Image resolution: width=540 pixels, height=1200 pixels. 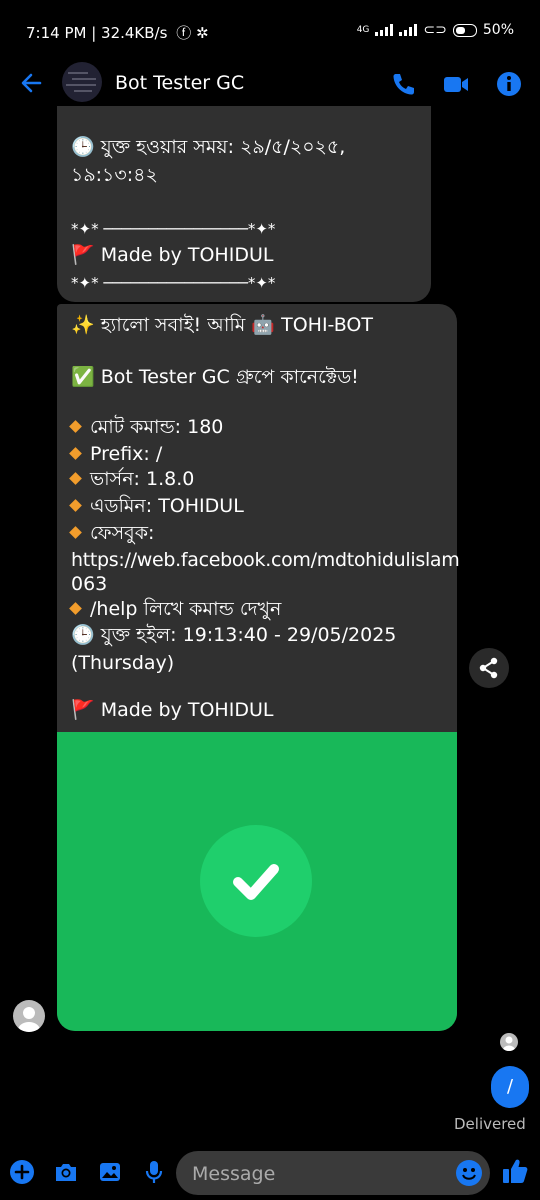 I want to click on checkmark-icon, so click(x=256, y=882).